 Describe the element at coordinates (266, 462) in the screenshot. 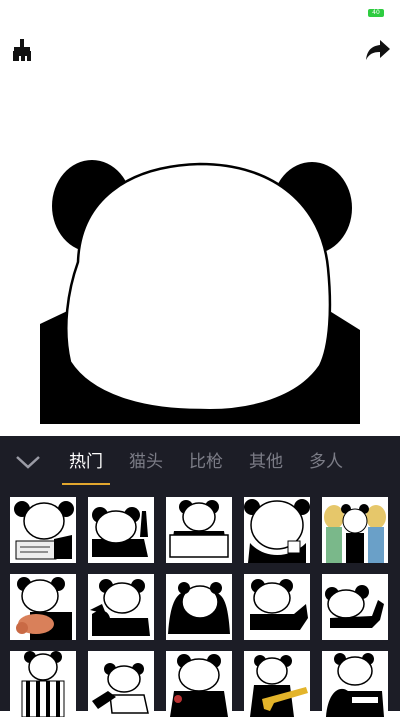

I see `tab-other: 其他` at that location.